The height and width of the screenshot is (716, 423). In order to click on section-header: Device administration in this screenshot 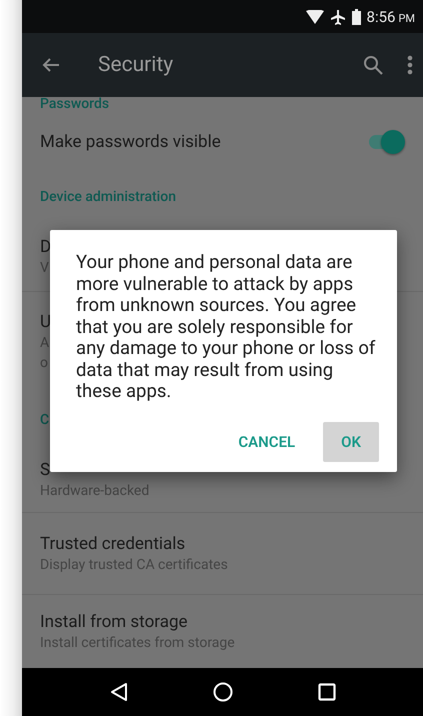, I will do `click(108, 197)`.